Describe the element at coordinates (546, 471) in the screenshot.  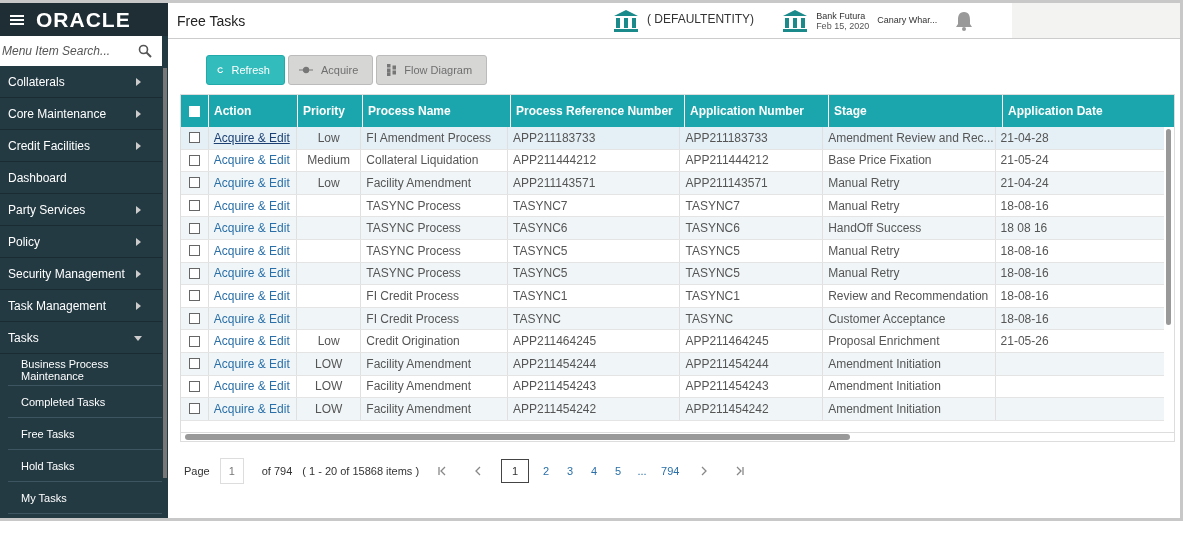
I see `page-link: 2` at that location.